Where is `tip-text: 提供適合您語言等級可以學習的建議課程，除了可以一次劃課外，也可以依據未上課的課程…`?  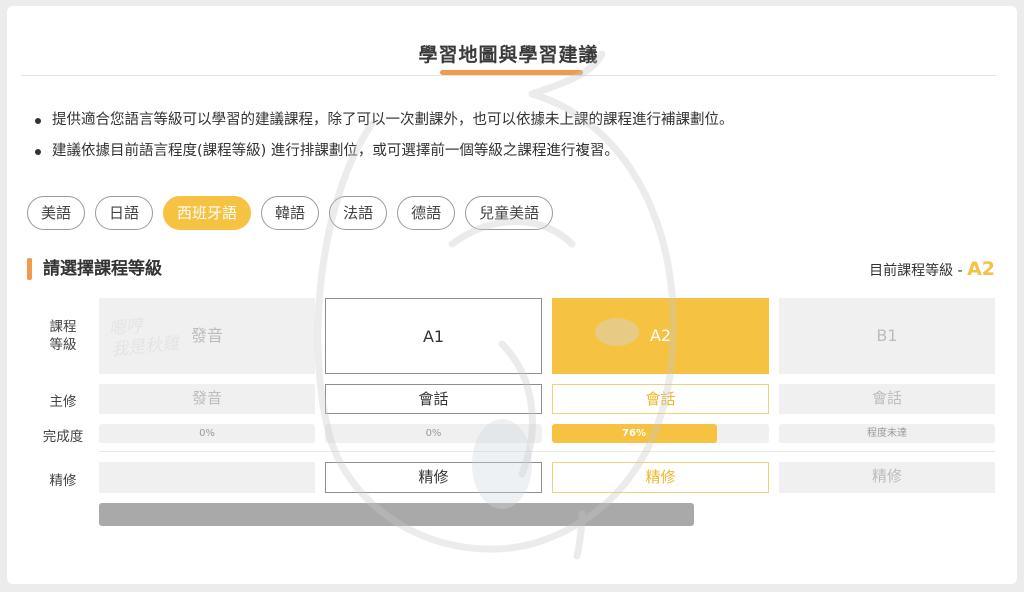
tip-text: 提供適合您語言等級可以學習的建議課程，除了可以一次劃課外，也可以依據未上課的課程… is located at coordinates (393, 120).